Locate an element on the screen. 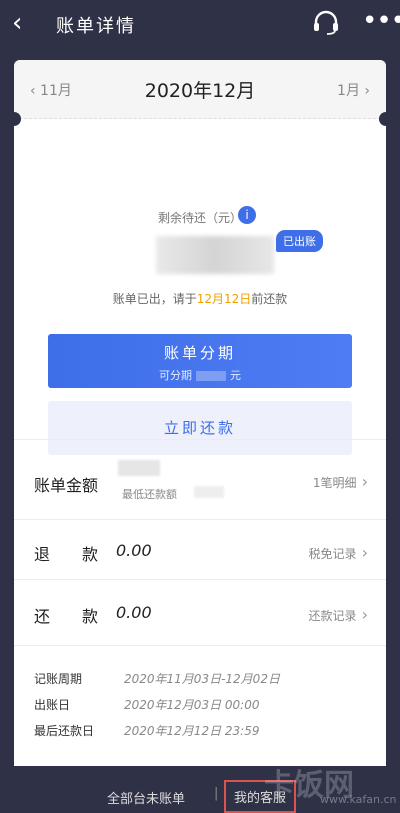 The width and height of the screenshot is (400, 813). repaid-value: 0.00 is located at coordinates (134, 612).